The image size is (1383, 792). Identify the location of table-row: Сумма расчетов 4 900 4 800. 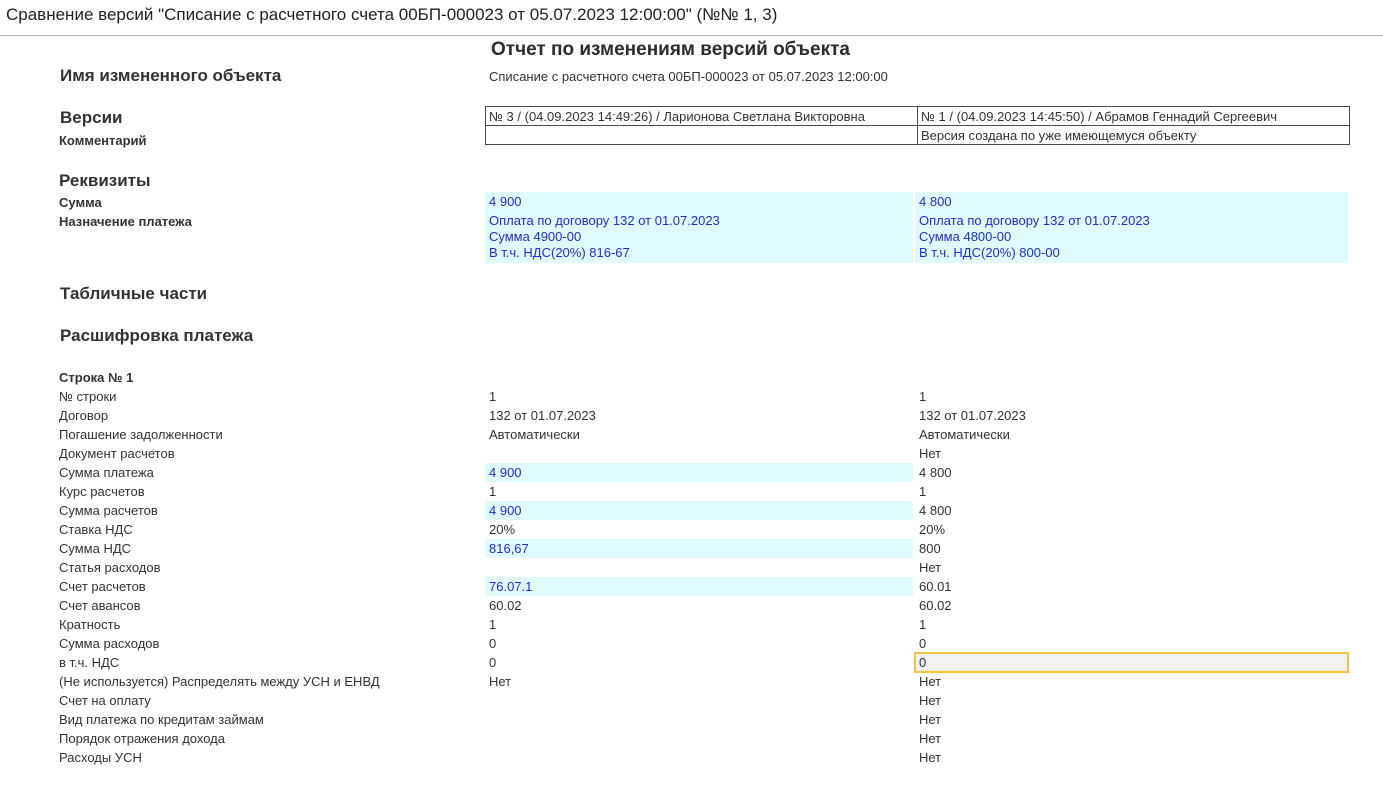
(691, 510).